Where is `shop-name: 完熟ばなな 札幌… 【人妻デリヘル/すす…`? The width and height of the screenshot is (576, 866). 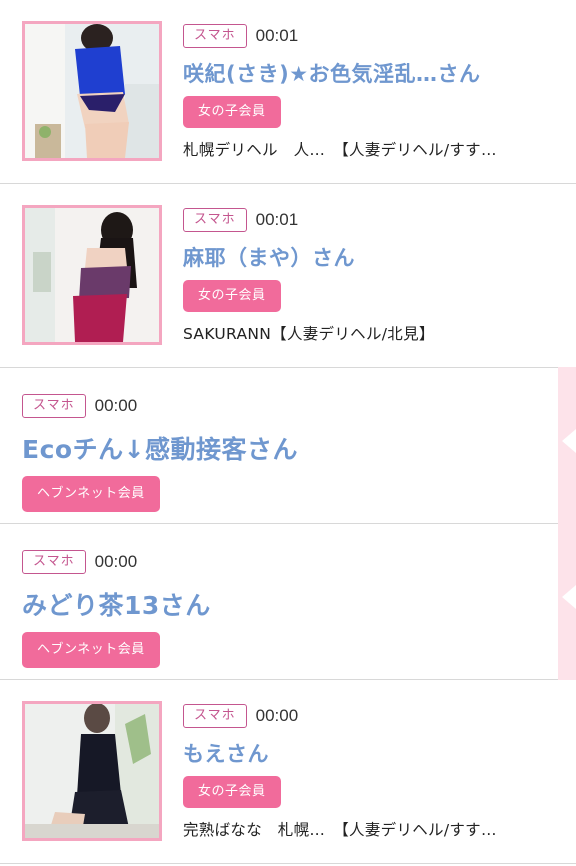 shop-name: 完熟ばなな 札幌… 【人妻デリヘル/すす… is located at coordinates (374, 829).